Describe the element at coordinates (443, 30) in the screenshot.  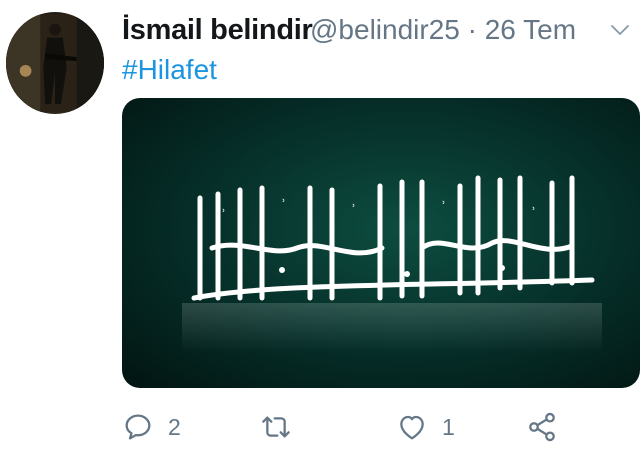
I see `handle-and-time: @belindir25 · 26 Tem` at that location.